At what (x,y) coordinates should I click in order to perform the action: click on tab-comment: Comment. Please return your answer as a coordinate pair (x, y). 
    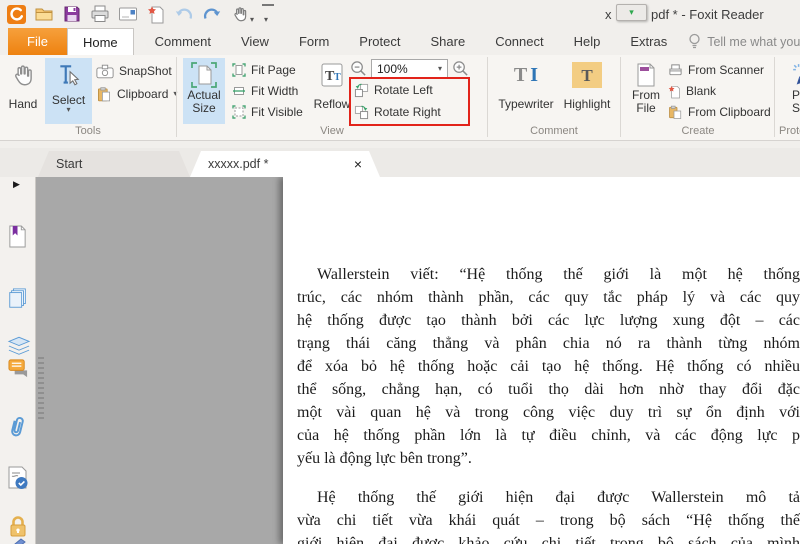
    Looking at the image, I should click on (183, 41).